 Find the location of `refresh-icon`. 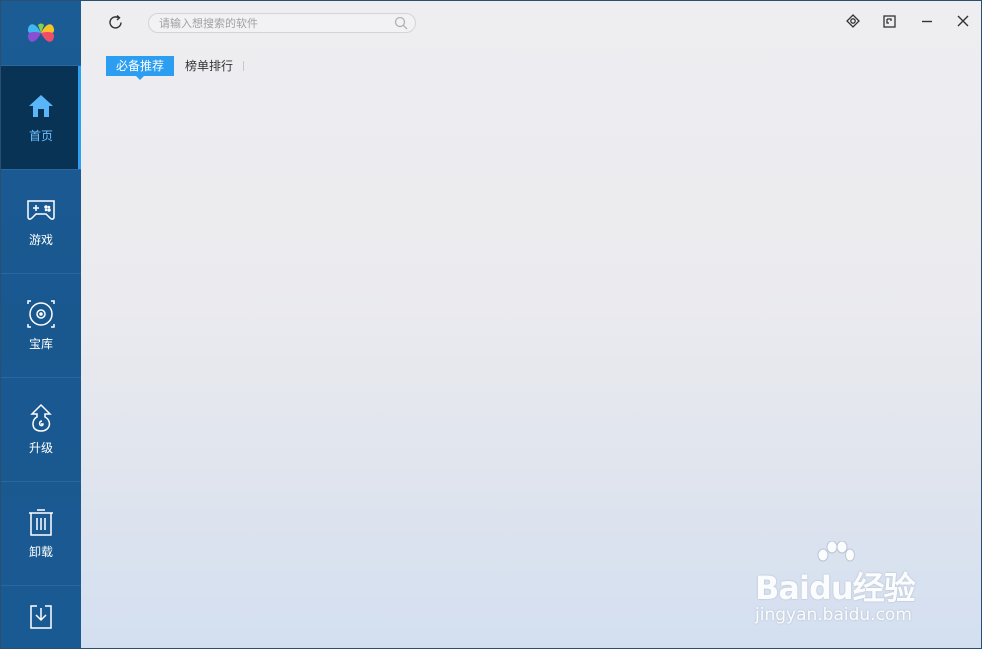

refresh-icon is located at coordinates (115, 21).